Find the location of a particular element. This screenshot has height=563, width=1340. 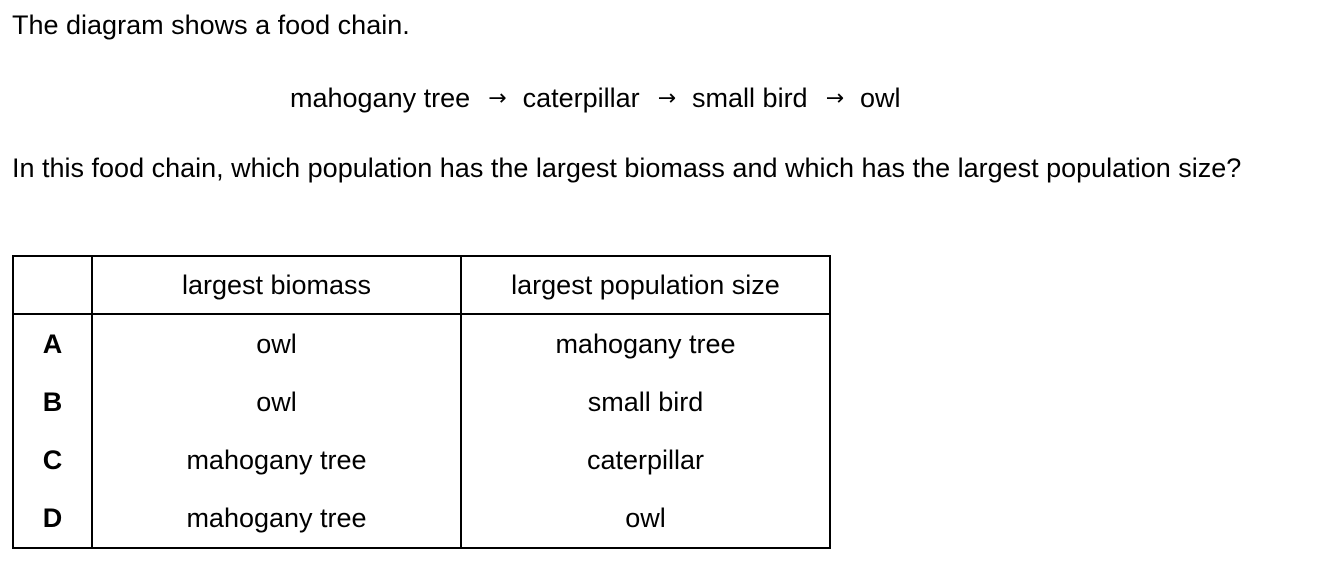

table-row: B owl small bird is located at coordinates (421, 402).